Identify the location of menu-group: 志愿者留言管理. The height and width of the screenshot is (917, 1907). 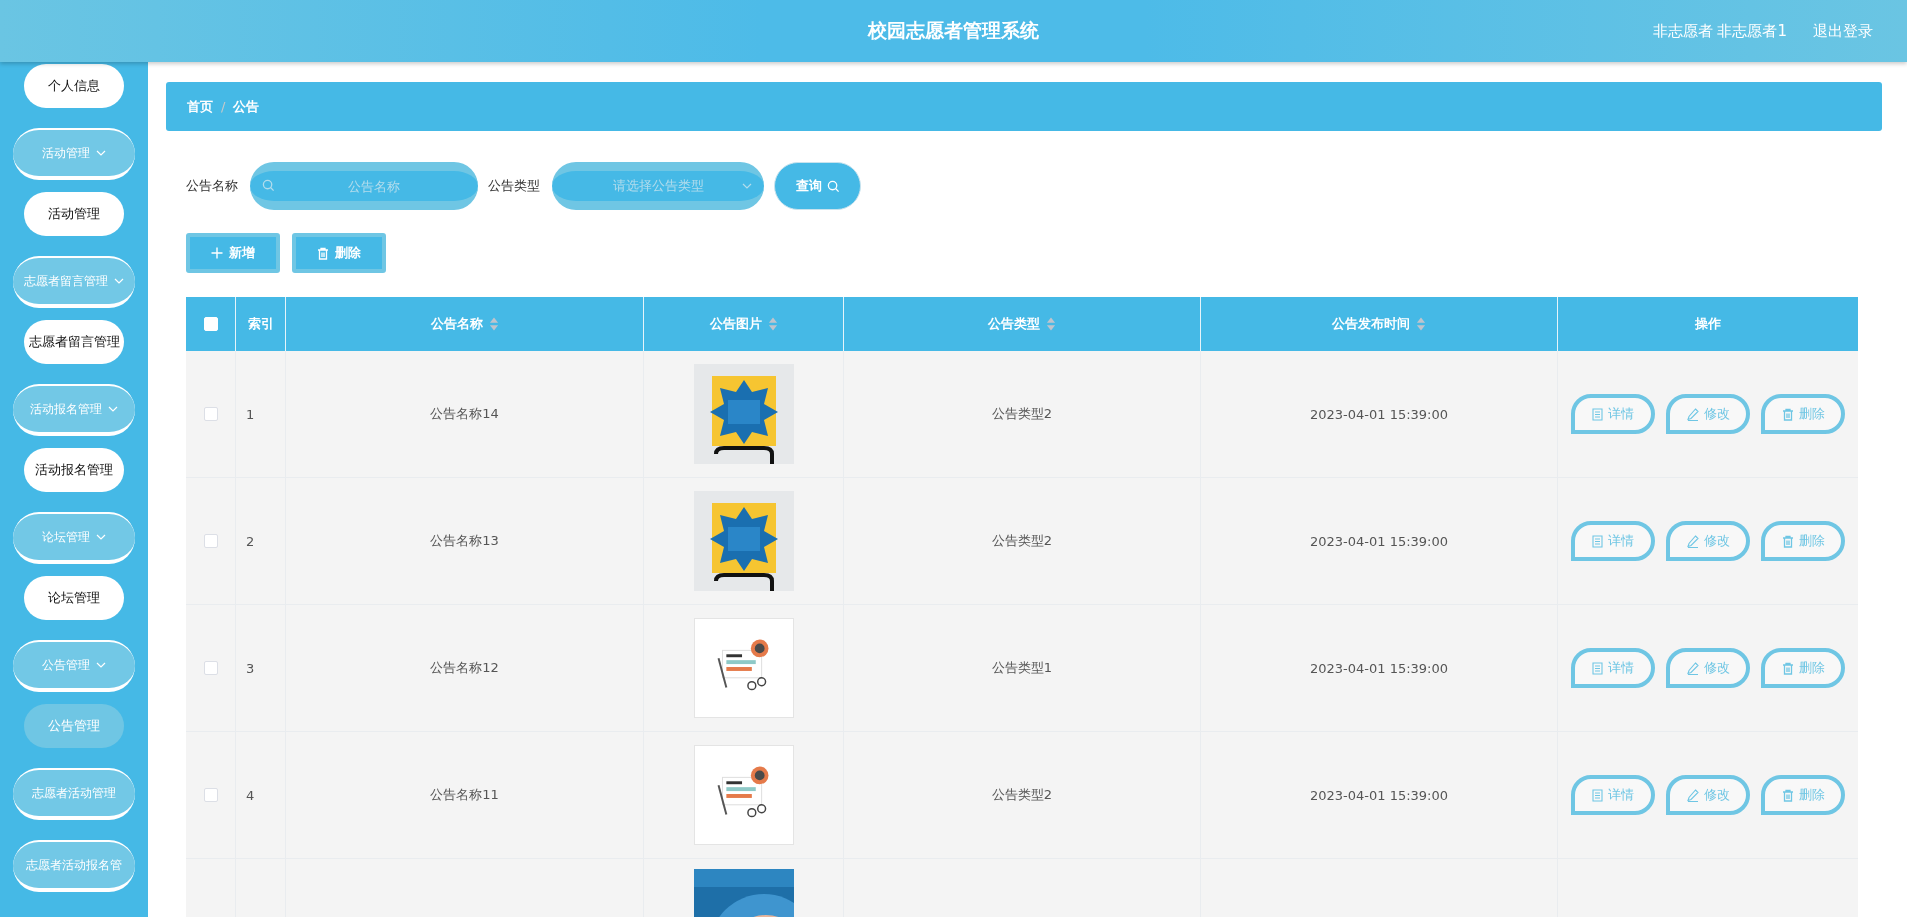
(74, 282).